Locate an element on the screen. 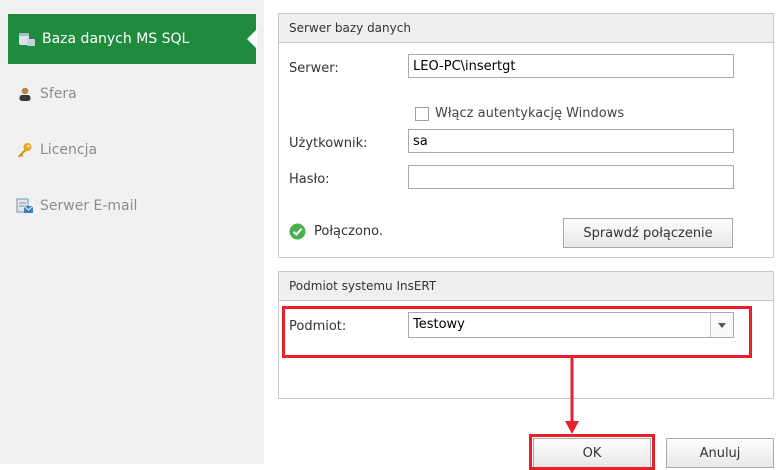 The width and height of the screenshot is (776, 470). database-icon is located at coordinates (27, 39).